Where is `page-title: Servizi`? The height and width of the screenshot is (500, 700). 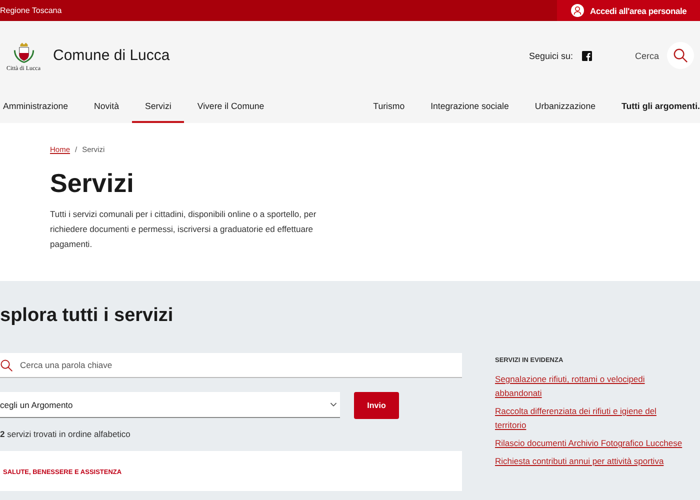 page-title: Servizi is located at coordinates (92, 183).